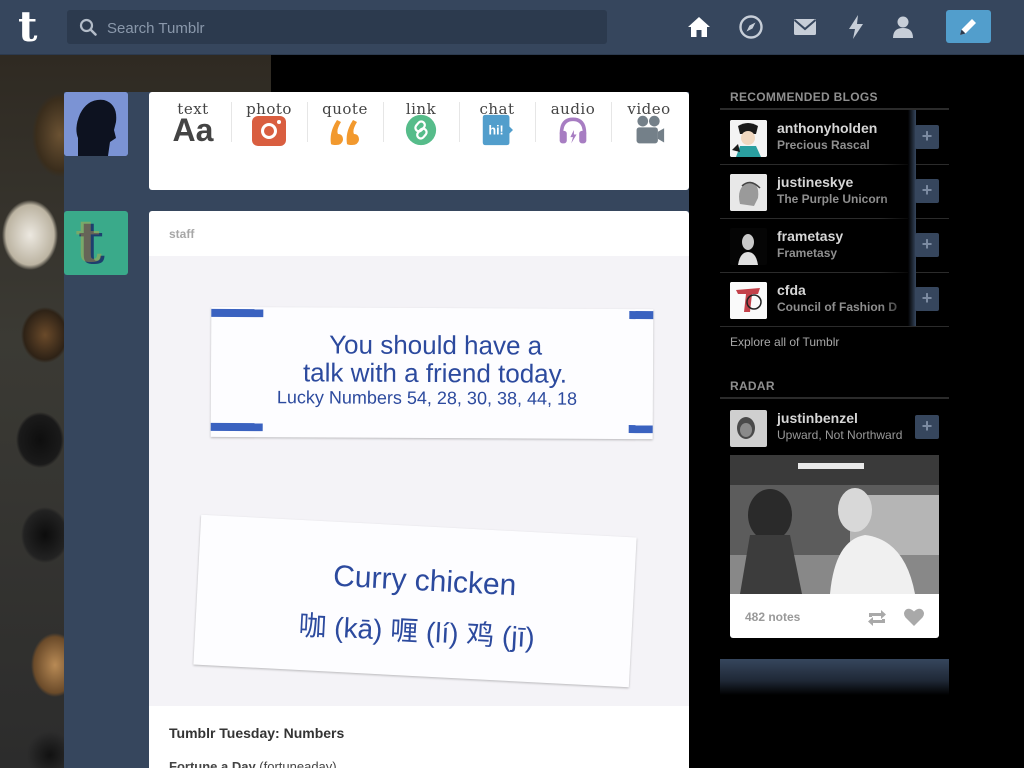 Image resolution: width=1024 pixels, height=768 pixels. What do you see at coordinates (834, 427) in the screenshot?
I see `radar-blog: justinbenzel Upward, Not Northward +` at bounding box center [834, 427].